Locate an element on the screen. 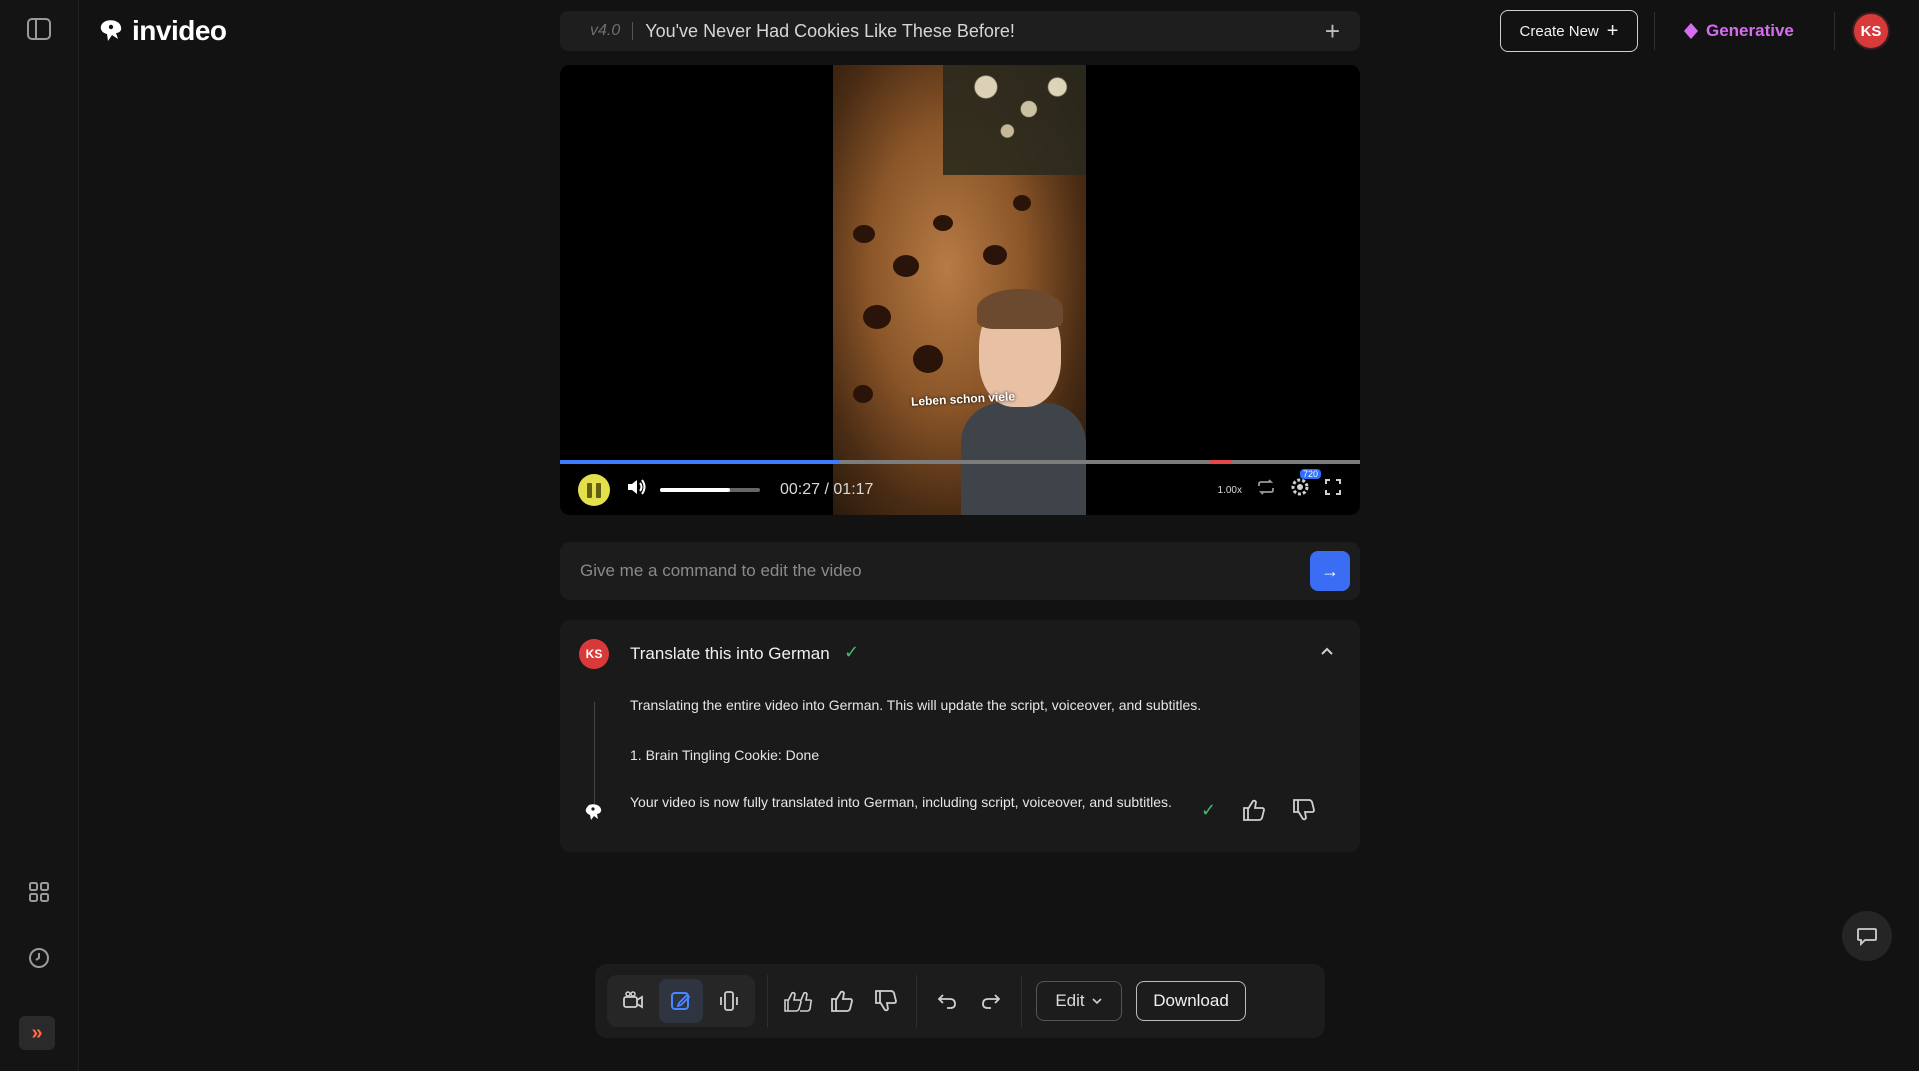 The image size is (1919, 1071). bottom-toolbar: Edit Download is located at coordinates (960, 1001).